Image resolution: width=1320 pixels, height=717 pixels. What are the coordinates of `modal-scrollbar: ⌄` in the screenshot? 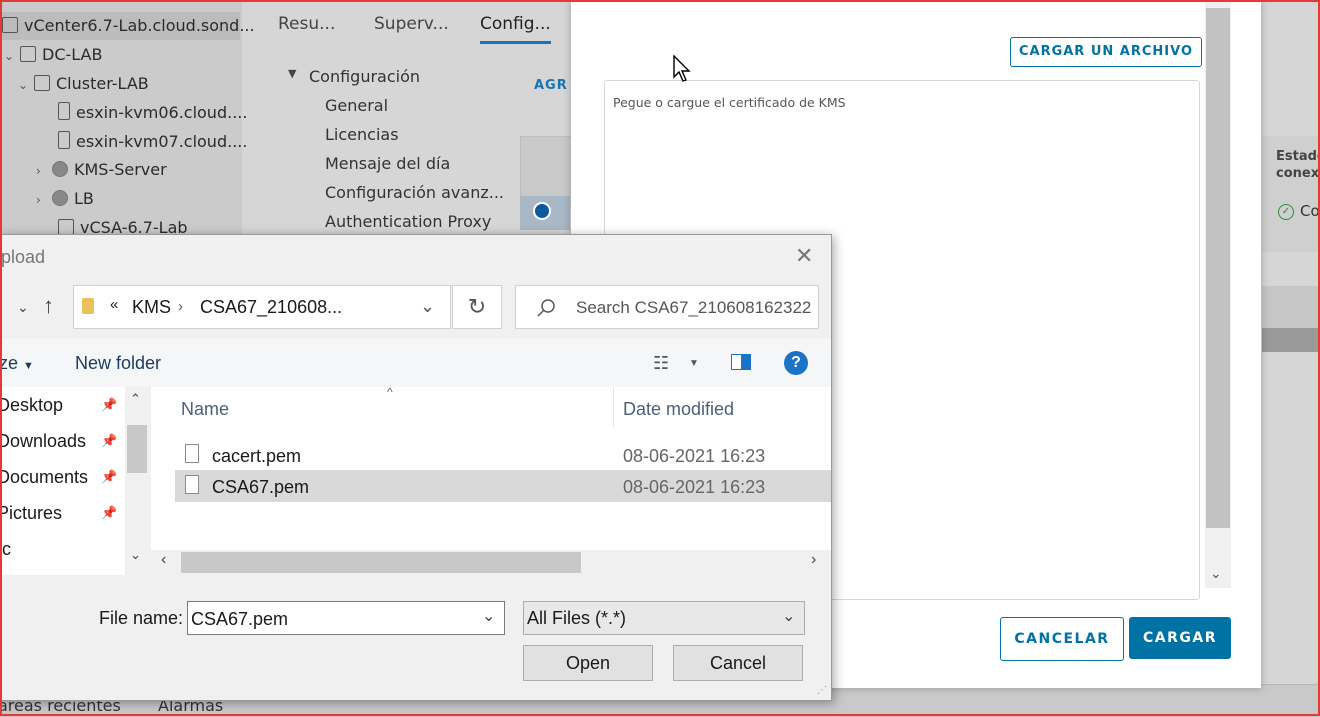 It's located at (1218, 294).